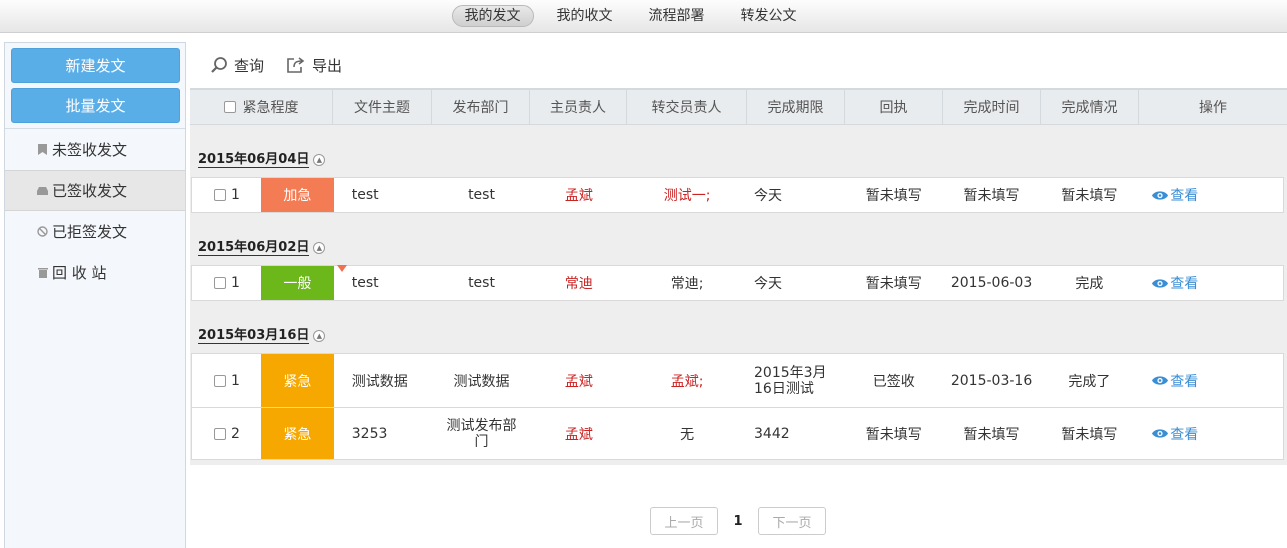 This screenshot has height=548, width=1287. I want to click on cell-status: 完成, so click(1089, 283).